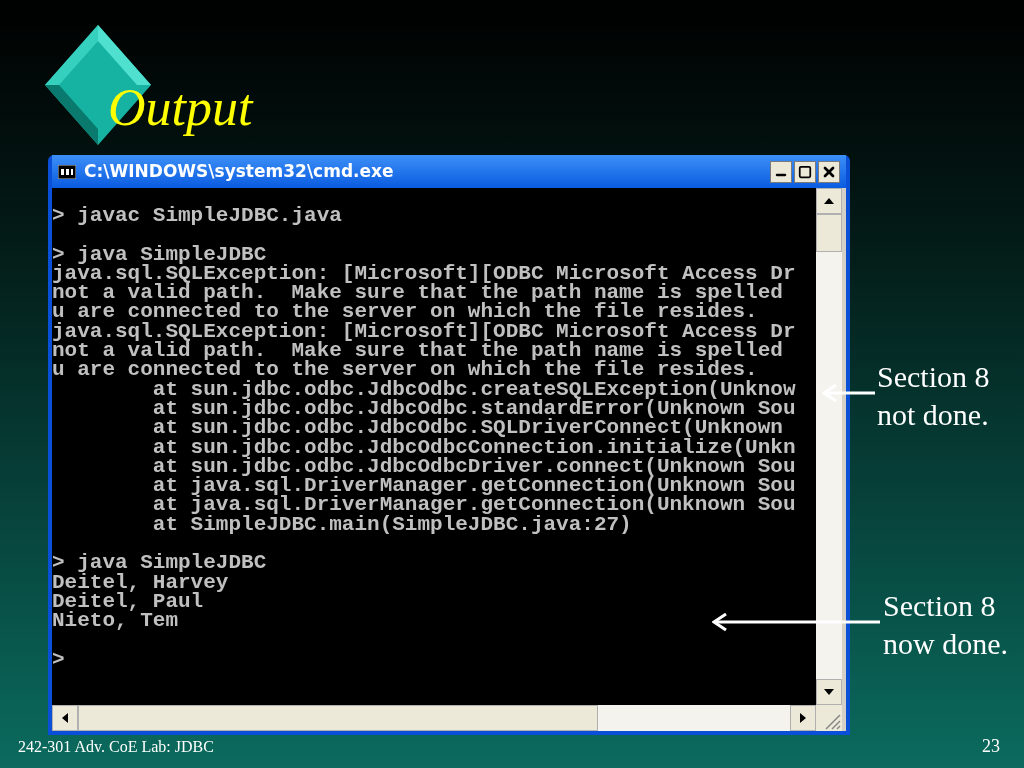  I want to click on console-line: at sun.jdbc.odbc.JdbcOdbcConnection.initialize(Unkn, so click(473, 447).